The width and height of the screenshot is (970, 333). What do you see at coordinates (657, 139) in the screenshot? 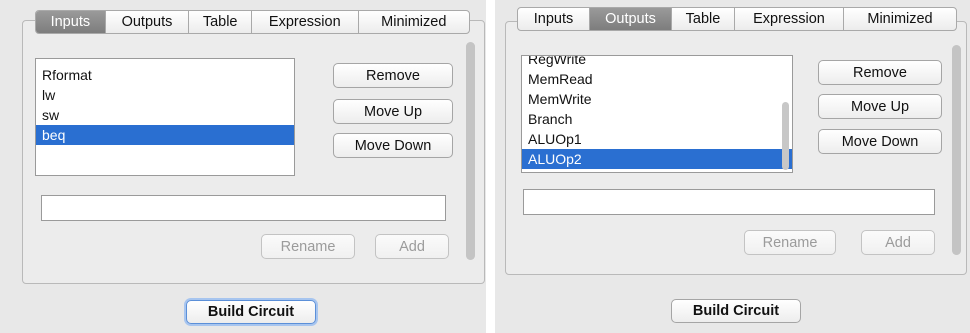
I see `list-item: ALUOp1` at bounding box center [657, 139].